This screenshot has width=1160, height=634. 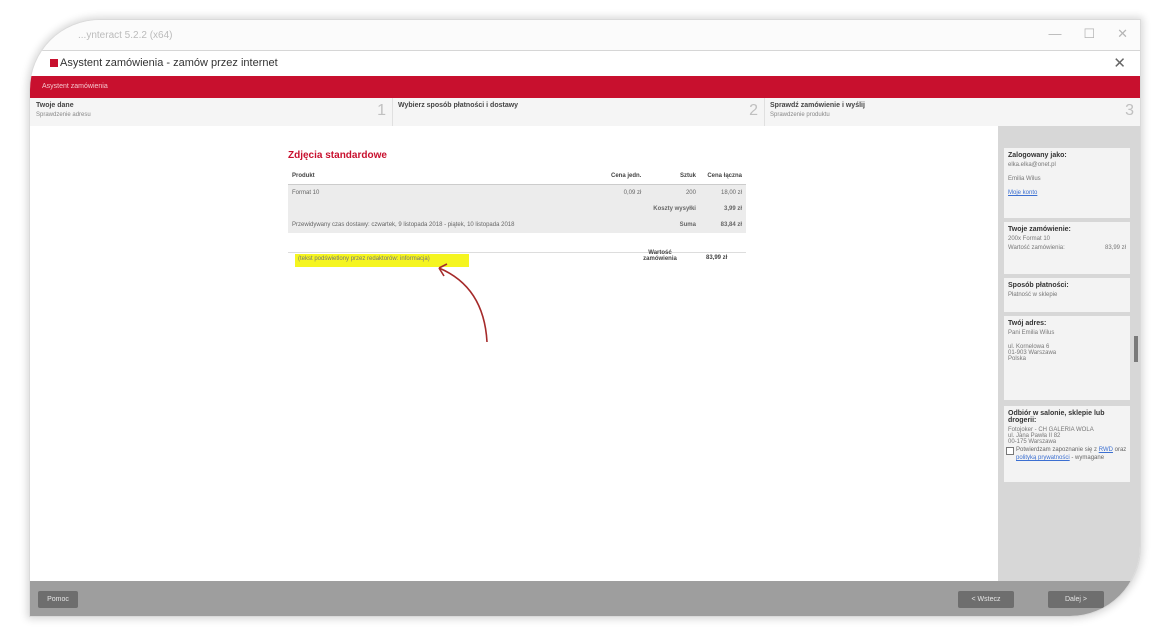 What do you see at coordinates (1027, 323) in the screenshot?
I see `card-title: Twój adres:` at bounding box center [1027, 323].